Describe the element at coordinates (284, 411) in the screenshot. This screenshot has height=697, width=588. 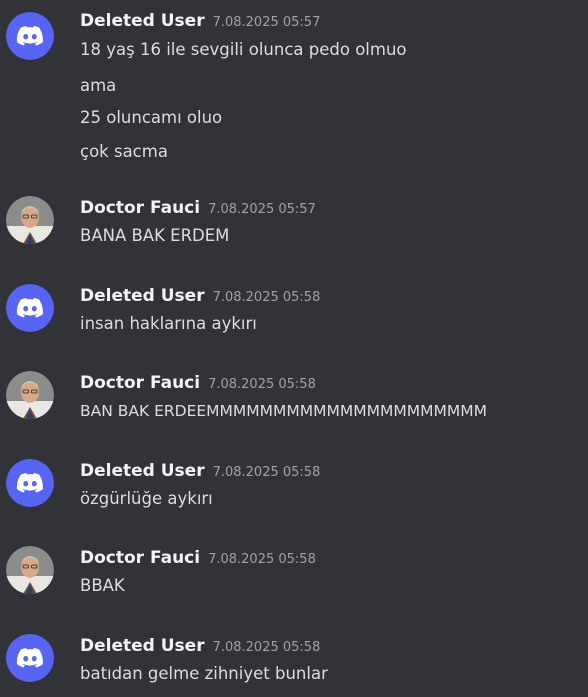
I see `message-text: BAN BAK ERDEEMMMMMMMMMMMMMMMMMMMMM` at that location.